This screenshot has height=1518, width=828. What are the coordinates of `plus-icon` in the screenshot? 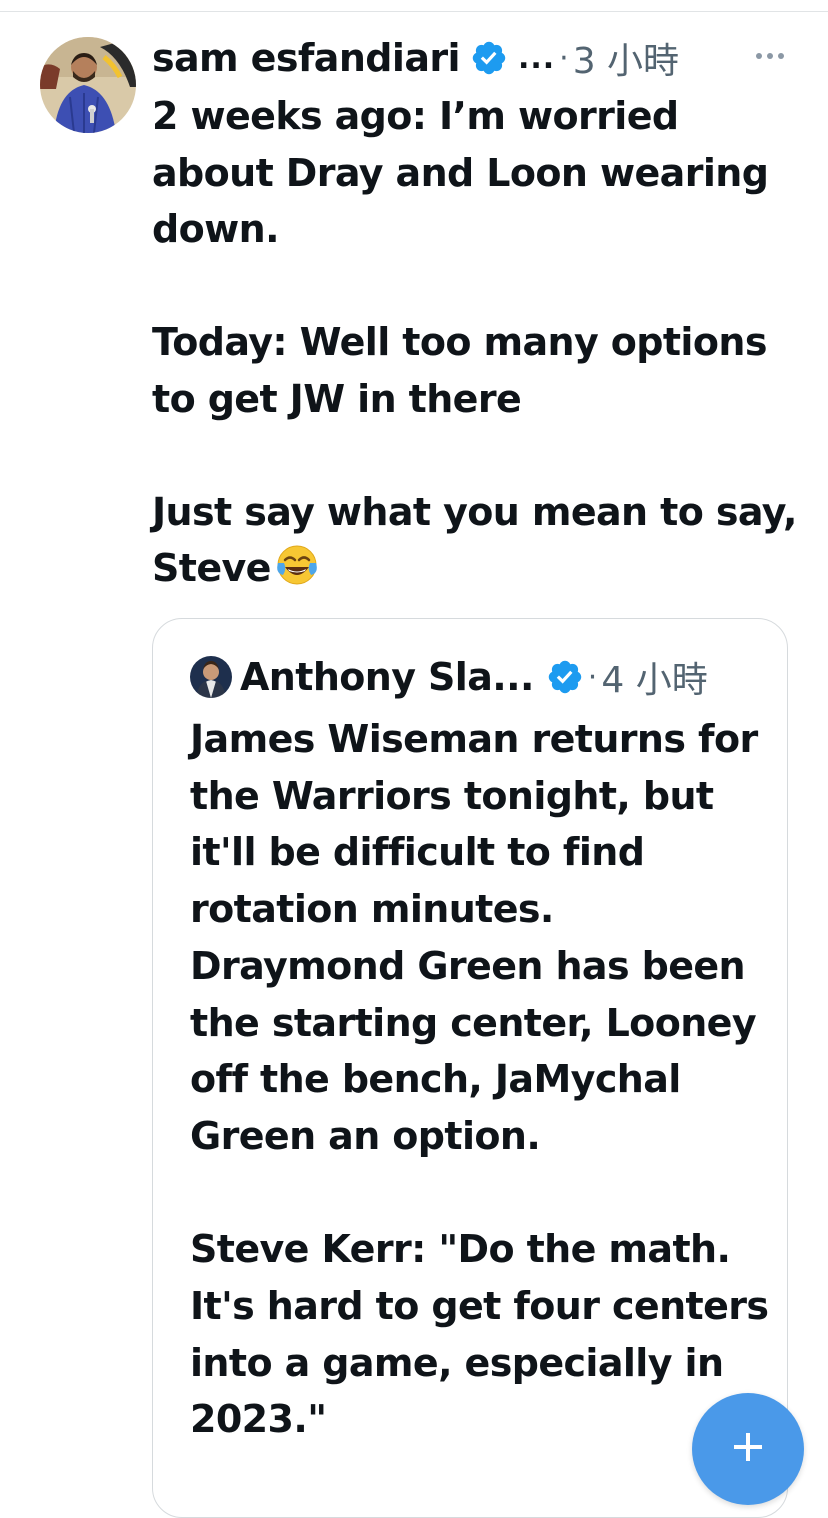 It's located at (748, 1447).